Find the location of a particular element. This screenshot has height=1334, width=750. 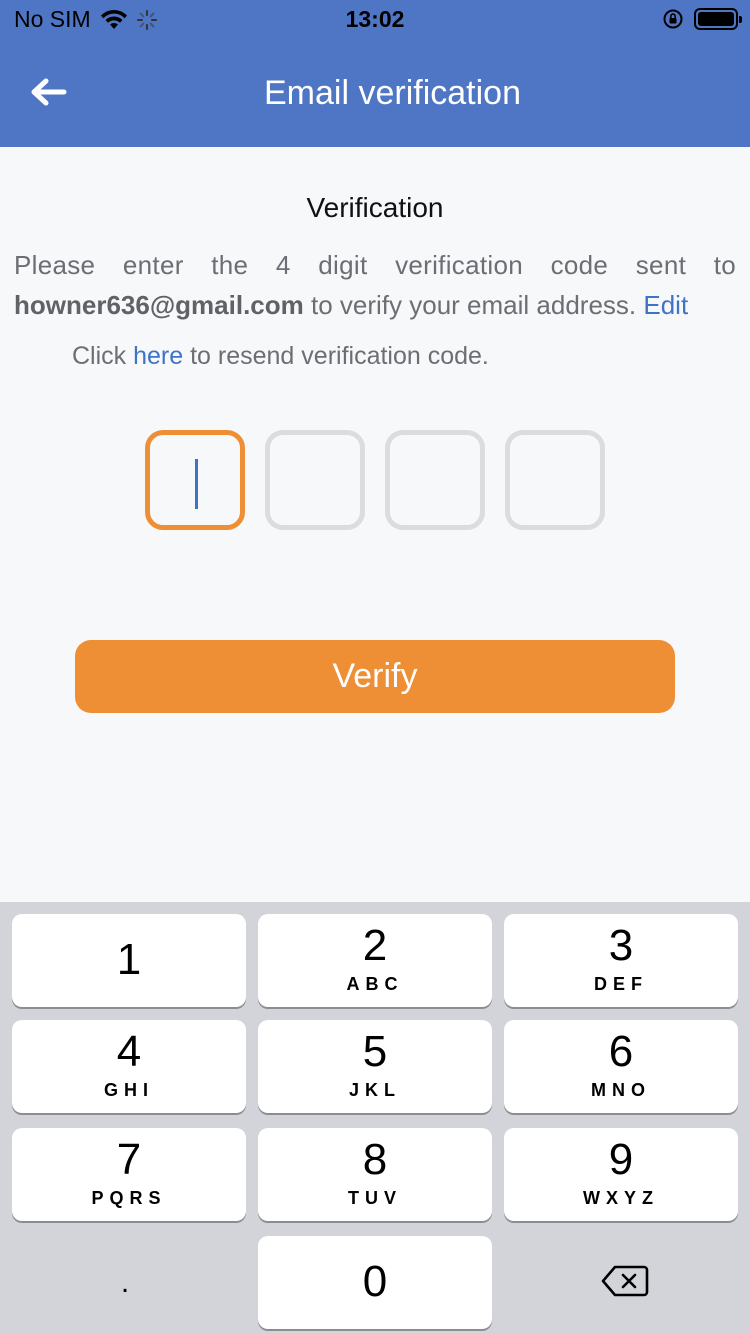

rotation-lock-icon is located at coordinates (673, 19).